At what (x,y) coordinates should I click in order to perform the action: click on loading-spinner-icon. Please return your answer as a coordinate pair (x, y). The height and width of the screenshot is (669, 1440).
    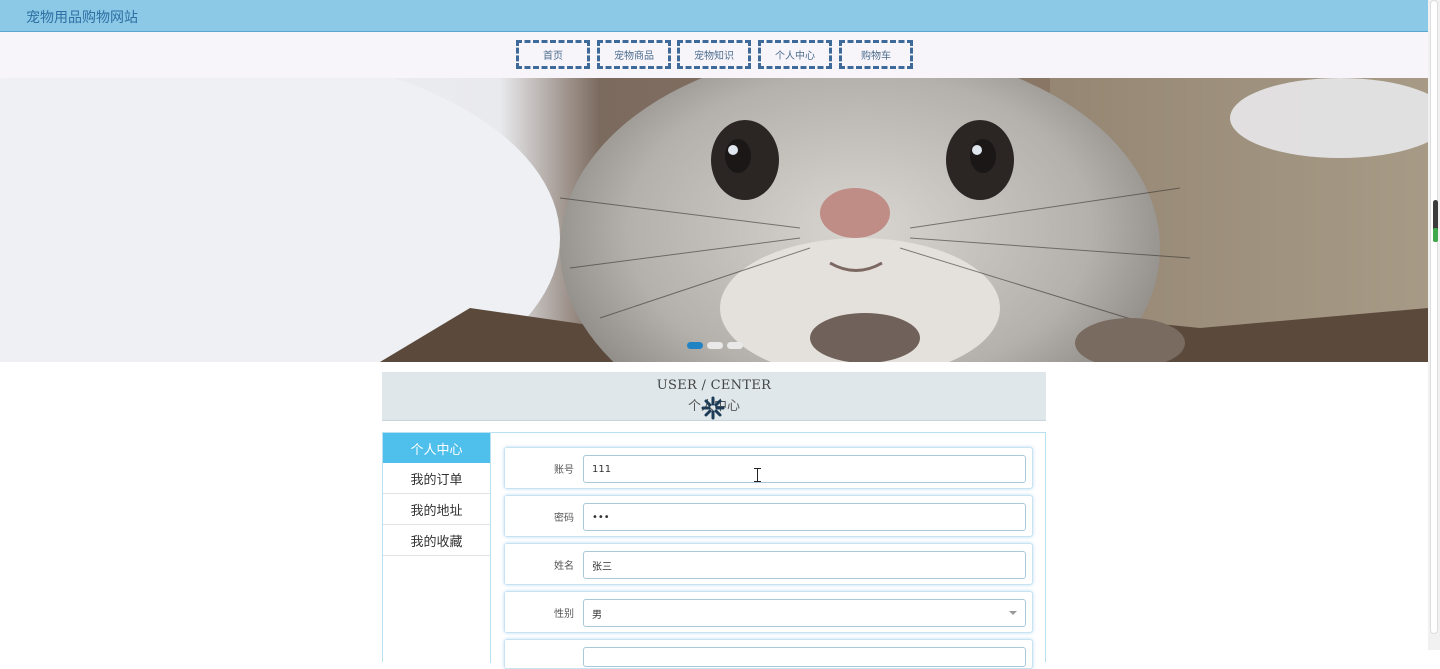
    Looking at the image, I should click on (713, 408).